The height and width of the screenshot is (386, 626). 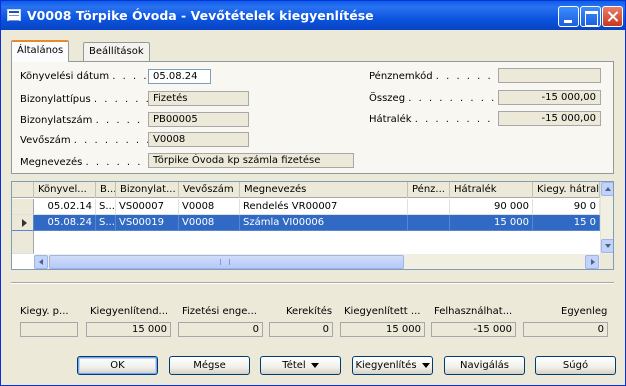 I want to click on maximize-button, so click(x=590, y=16).